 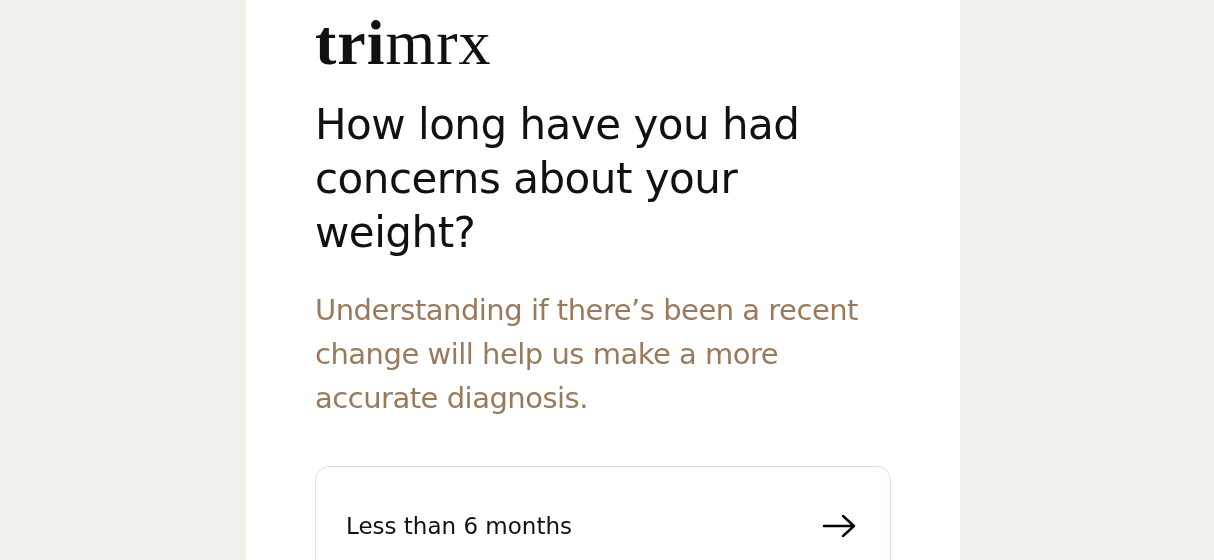 What do you see at coordinates (839, 526) in the screenshot?
I see `arrow-right-icon` at bounding box center [839, 526].